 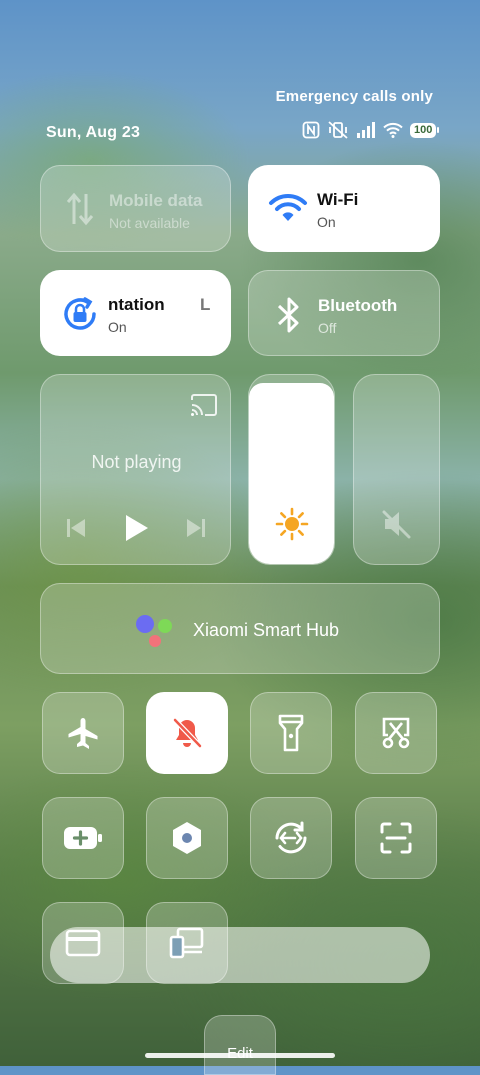 I want to click on rotation-lock-title-trail: L, so click(x=205, y=304).